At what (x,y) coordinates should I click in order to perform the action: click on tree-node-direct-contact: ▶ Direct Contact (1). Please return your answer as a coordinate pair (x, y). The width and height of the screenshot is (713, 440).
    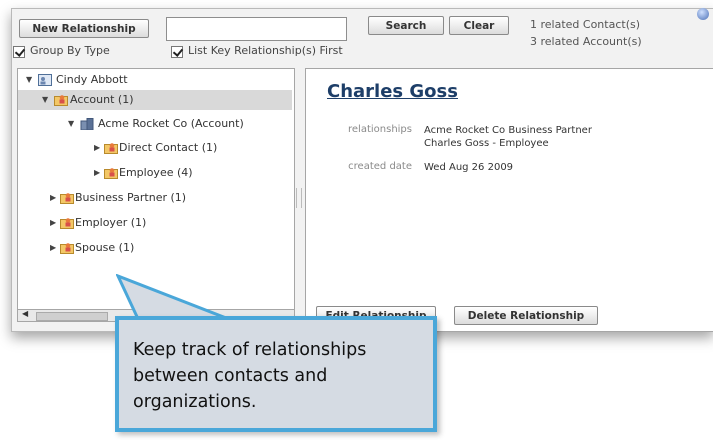
    Looking at the image, I should click on (155, 148).